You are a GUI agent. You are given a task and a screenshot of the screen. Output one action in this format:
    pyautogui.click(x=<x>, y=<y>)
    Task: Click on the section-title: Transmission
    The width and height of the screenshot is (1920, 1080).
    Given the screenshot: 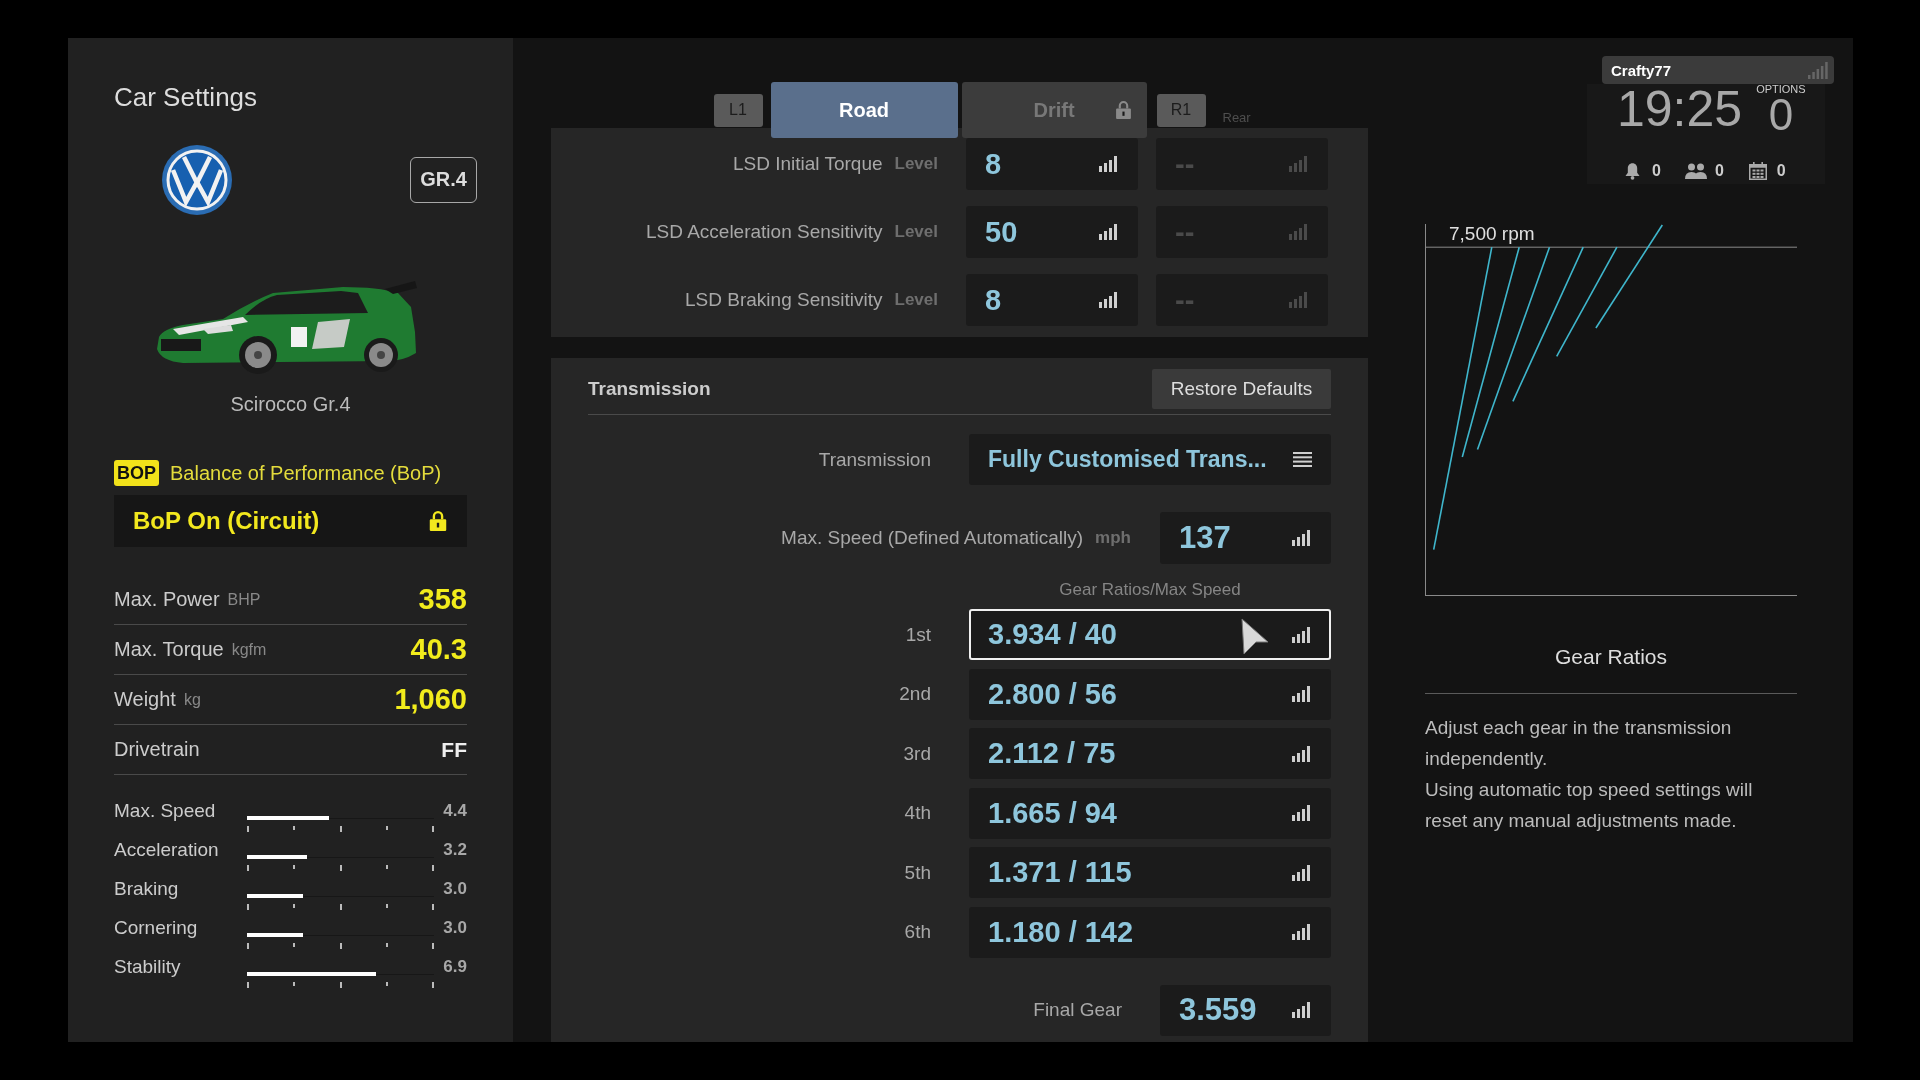 What is the action you would take?
    pyautogui.click(x=649, y=389)
    